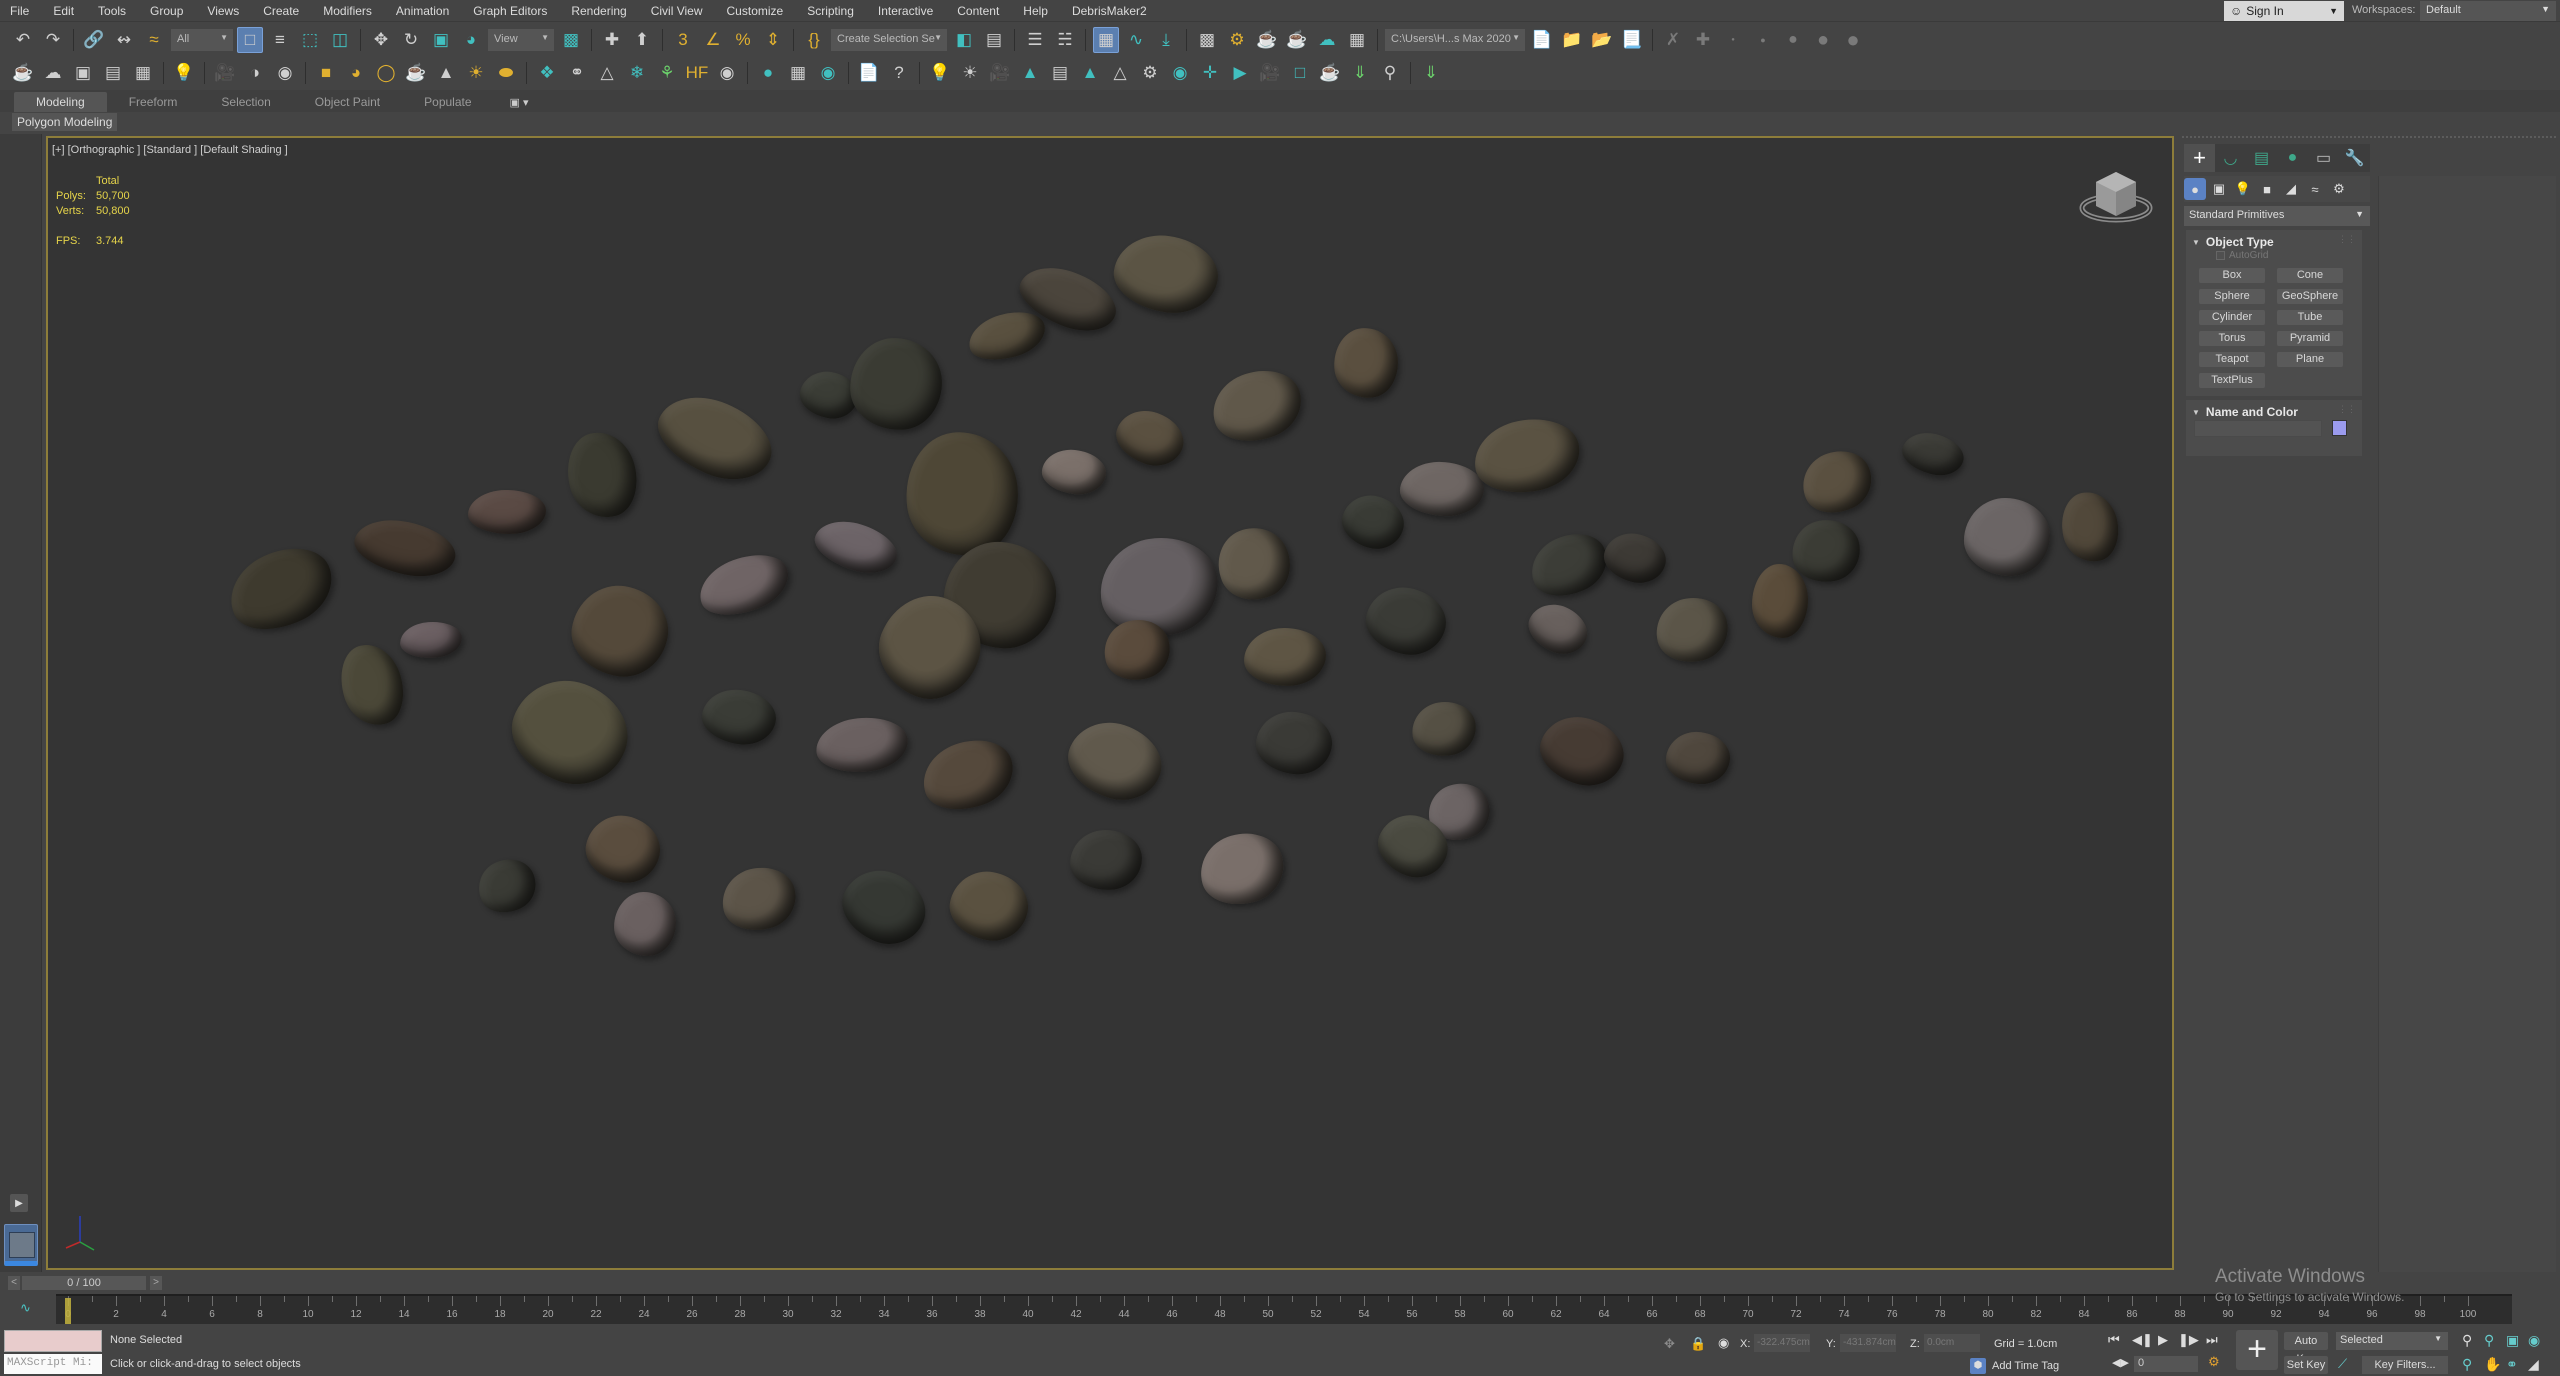  What do you see at coordinates (25, 1308) in the screenshot?
I see `mini-curve-editor-icon: ∿` at bounding box center [25, 1308].